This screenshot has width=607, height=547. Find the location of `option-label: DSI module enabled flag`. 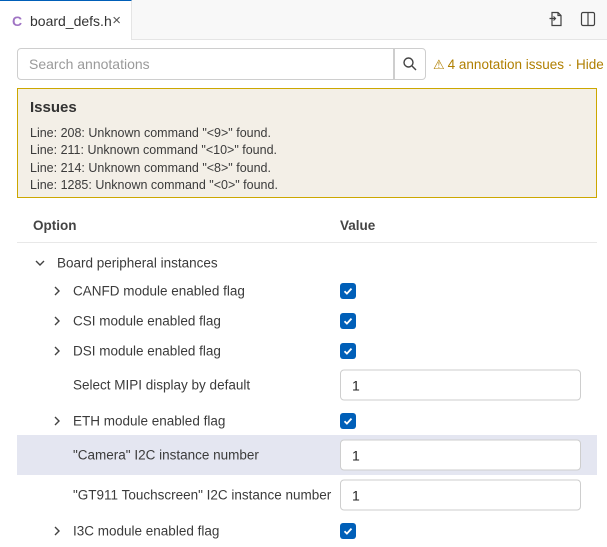

option-label: DSI module enabled flag is located at coordinates (147, 351).